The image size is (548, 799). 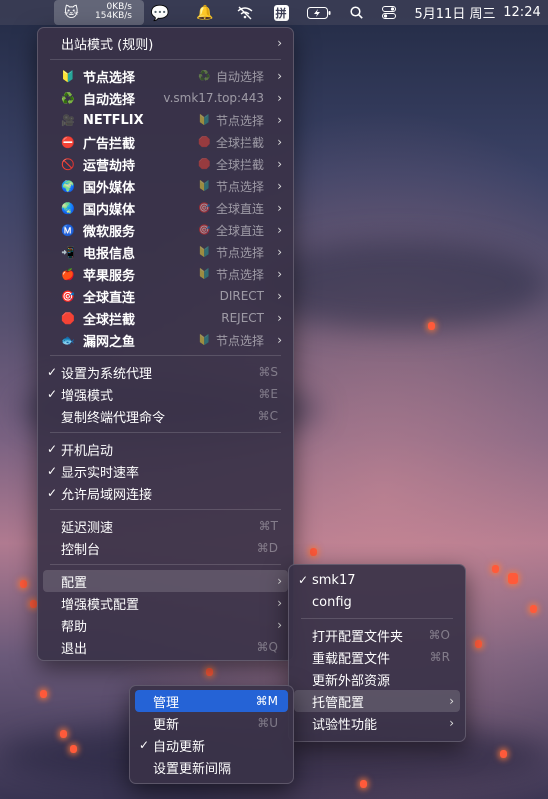 What do you see at coordinates (74, 583) in the screenshot?
I see `config-label: 配置` at bounding box center [74, 583].